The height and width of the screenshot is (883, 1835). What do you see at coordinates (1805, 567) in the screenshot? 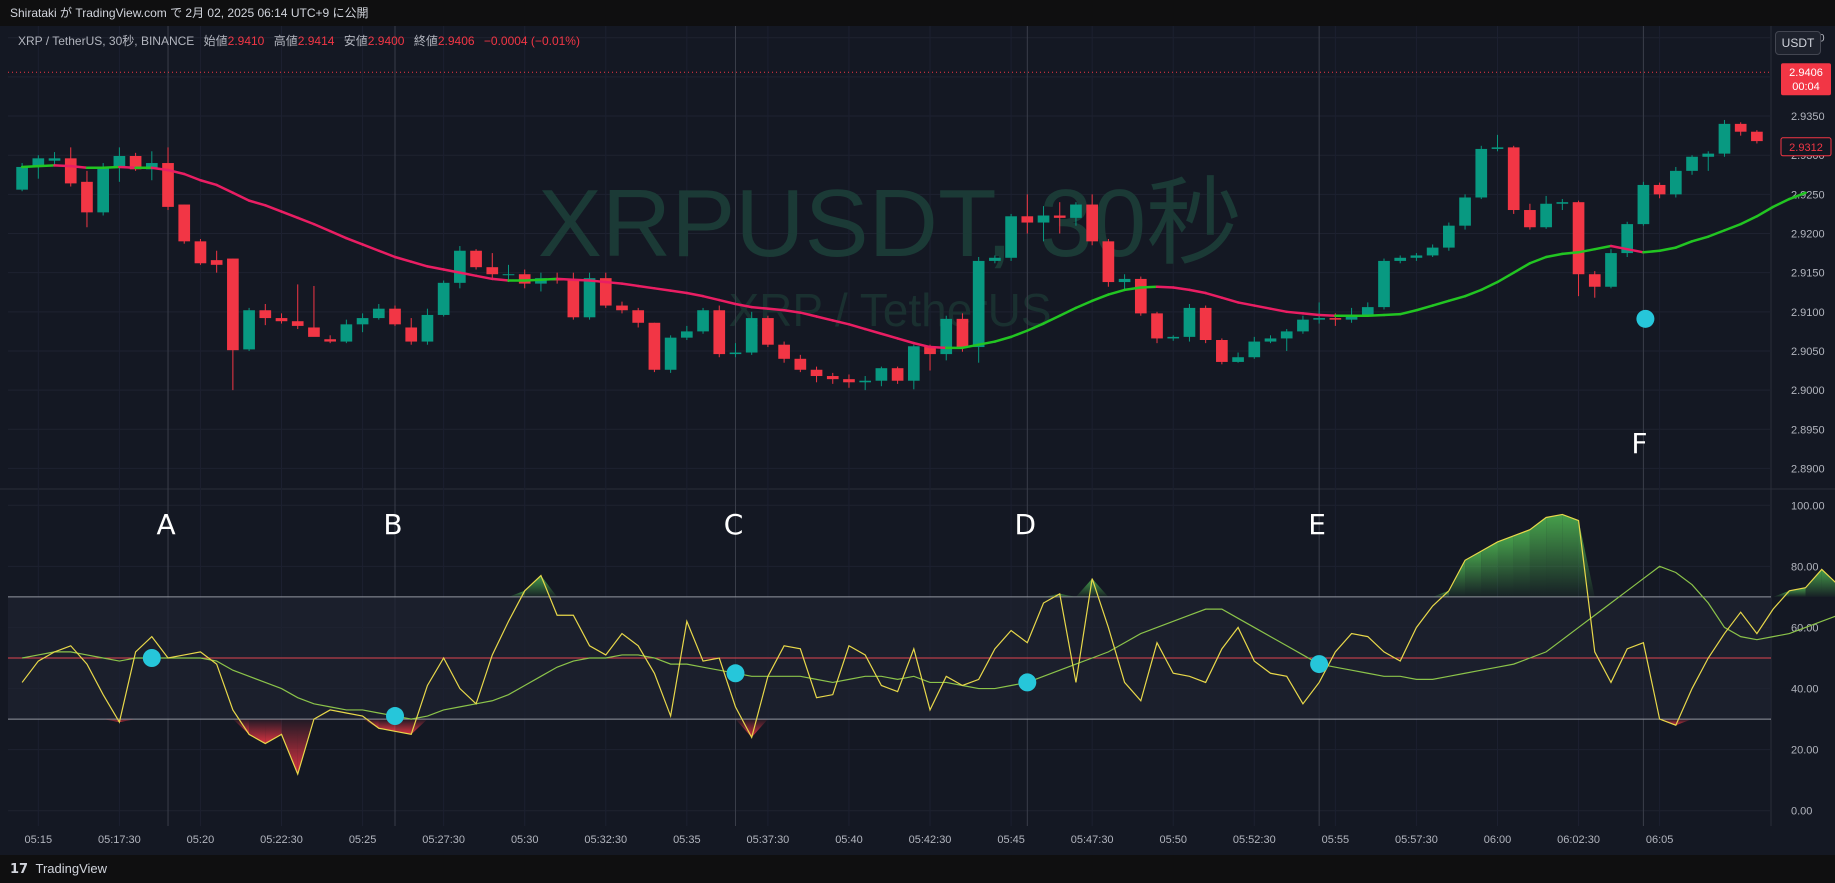
I see `rsi-tick-label: 80.00` at bounding box center [1805, 567].